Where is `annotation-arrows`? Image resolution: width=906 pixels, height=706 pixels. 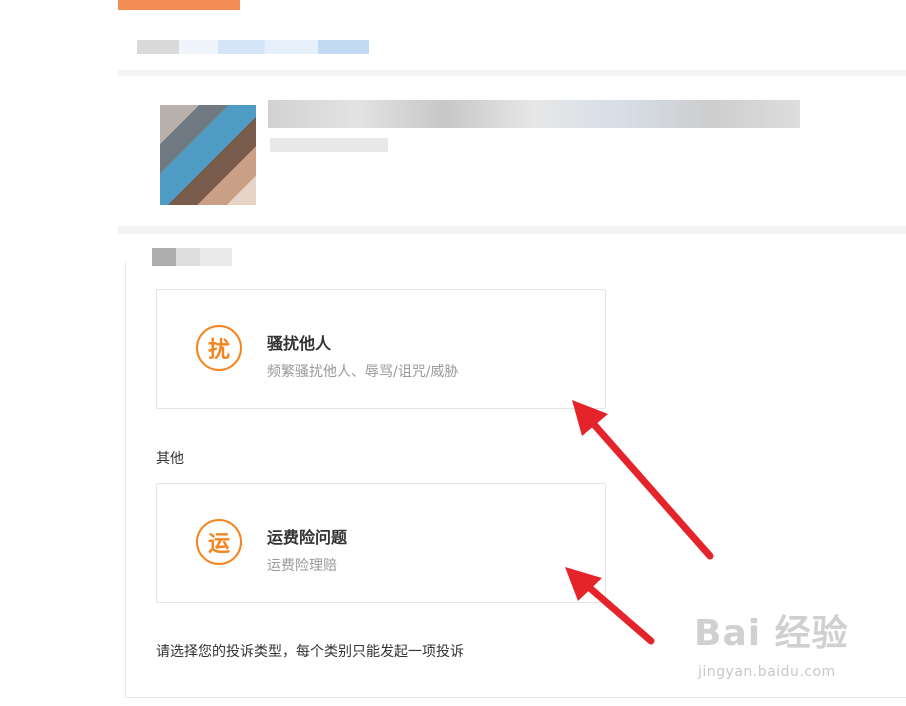
annotation-arrows is located at coordinates (639, 522).